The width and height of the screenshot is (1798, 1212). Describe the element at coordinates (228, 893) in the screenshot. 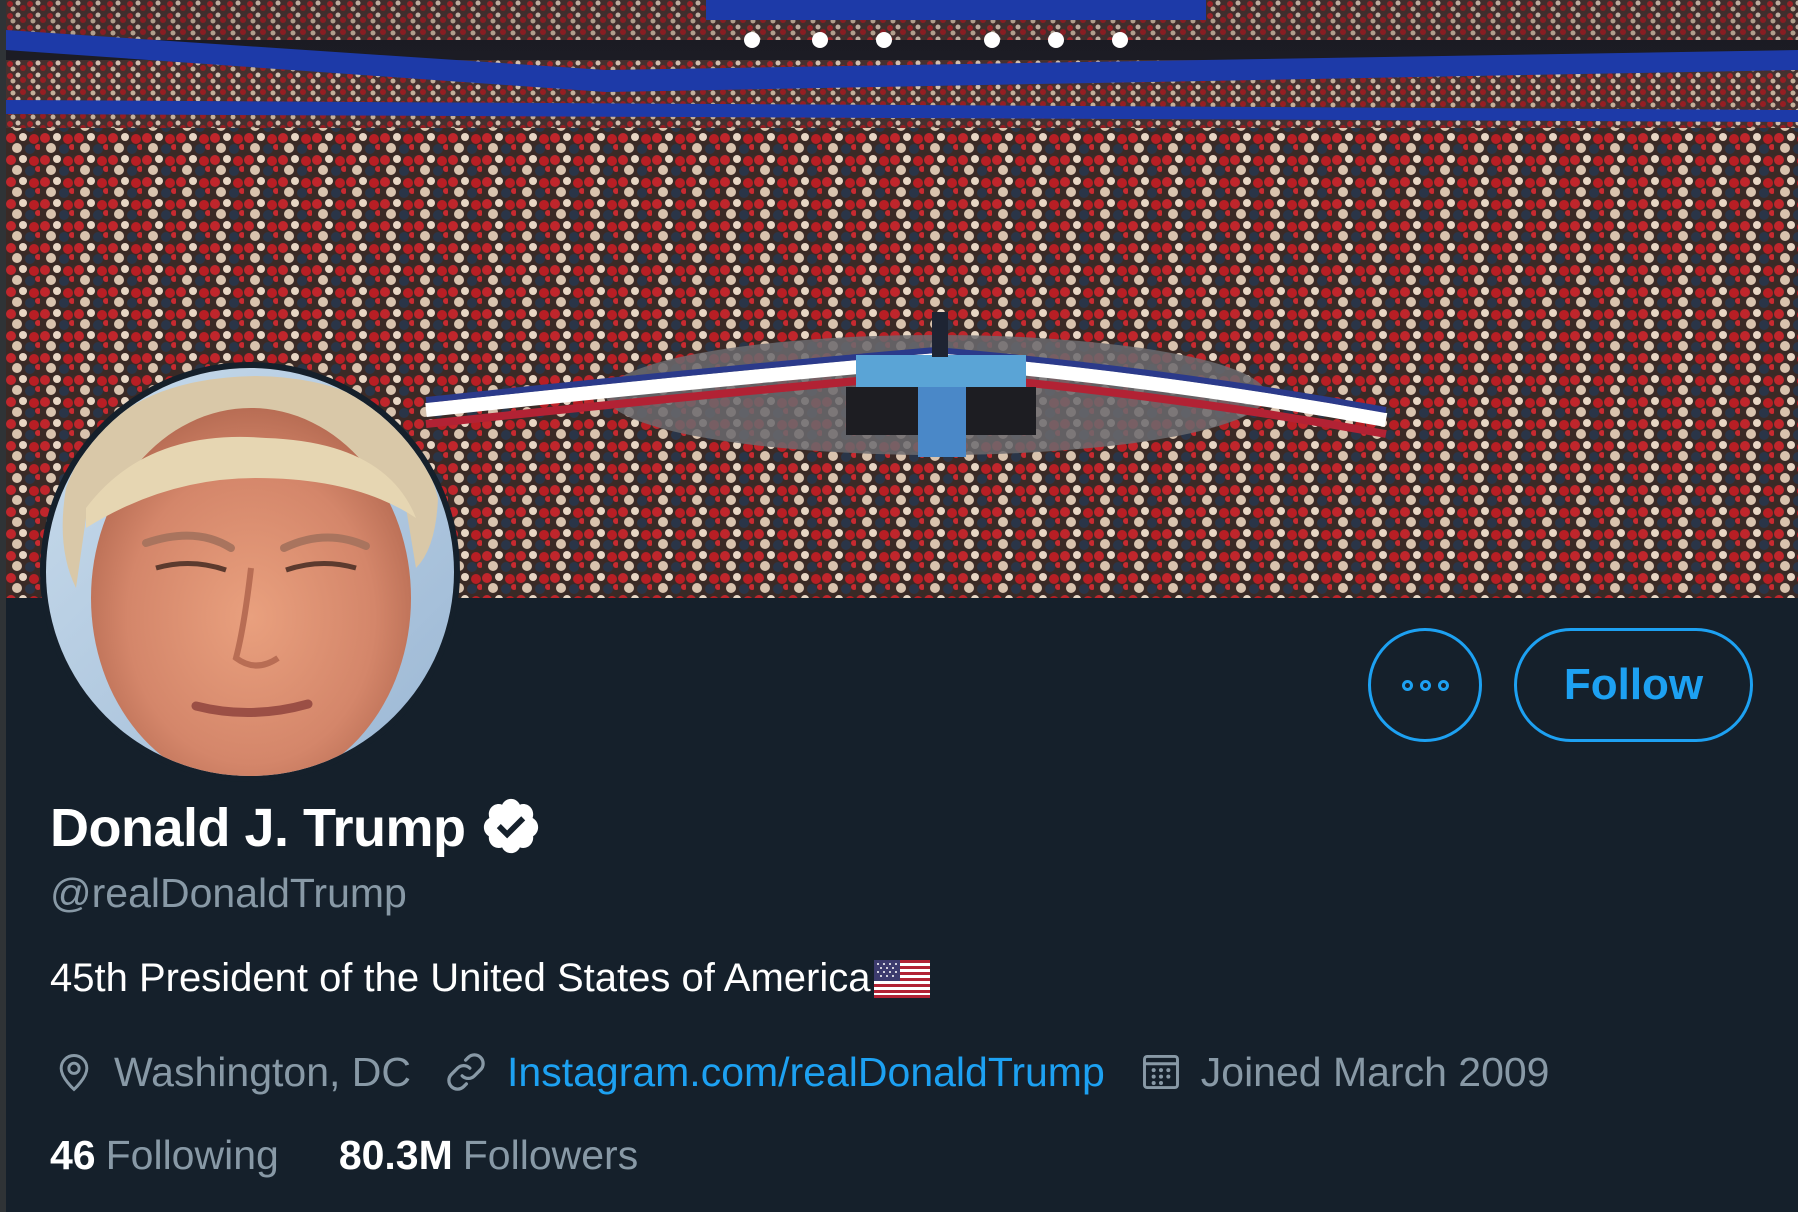

I see `profile-handle: @realDonaldTrump` at that location.